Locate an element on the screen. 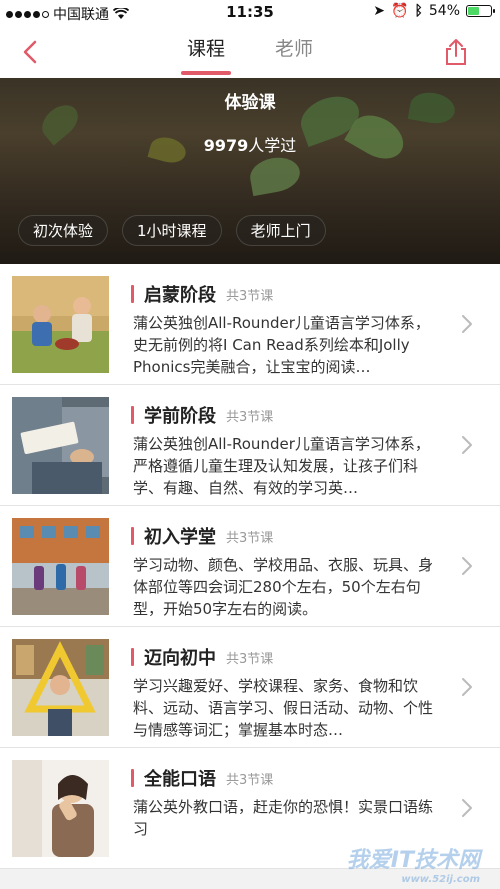 The height and width of the screenshot is (889, 500). tag-chip: 1小时课程 is located at coordinates (172, 230).